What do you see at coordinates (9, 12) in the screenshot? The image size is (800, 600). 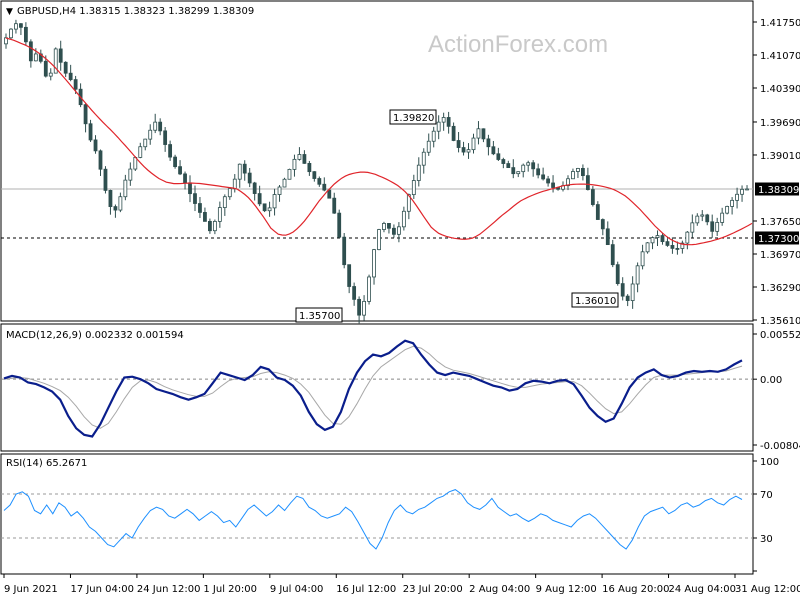 I see `title-dropdown-icon: ▼` at bounding box center [9, 12].